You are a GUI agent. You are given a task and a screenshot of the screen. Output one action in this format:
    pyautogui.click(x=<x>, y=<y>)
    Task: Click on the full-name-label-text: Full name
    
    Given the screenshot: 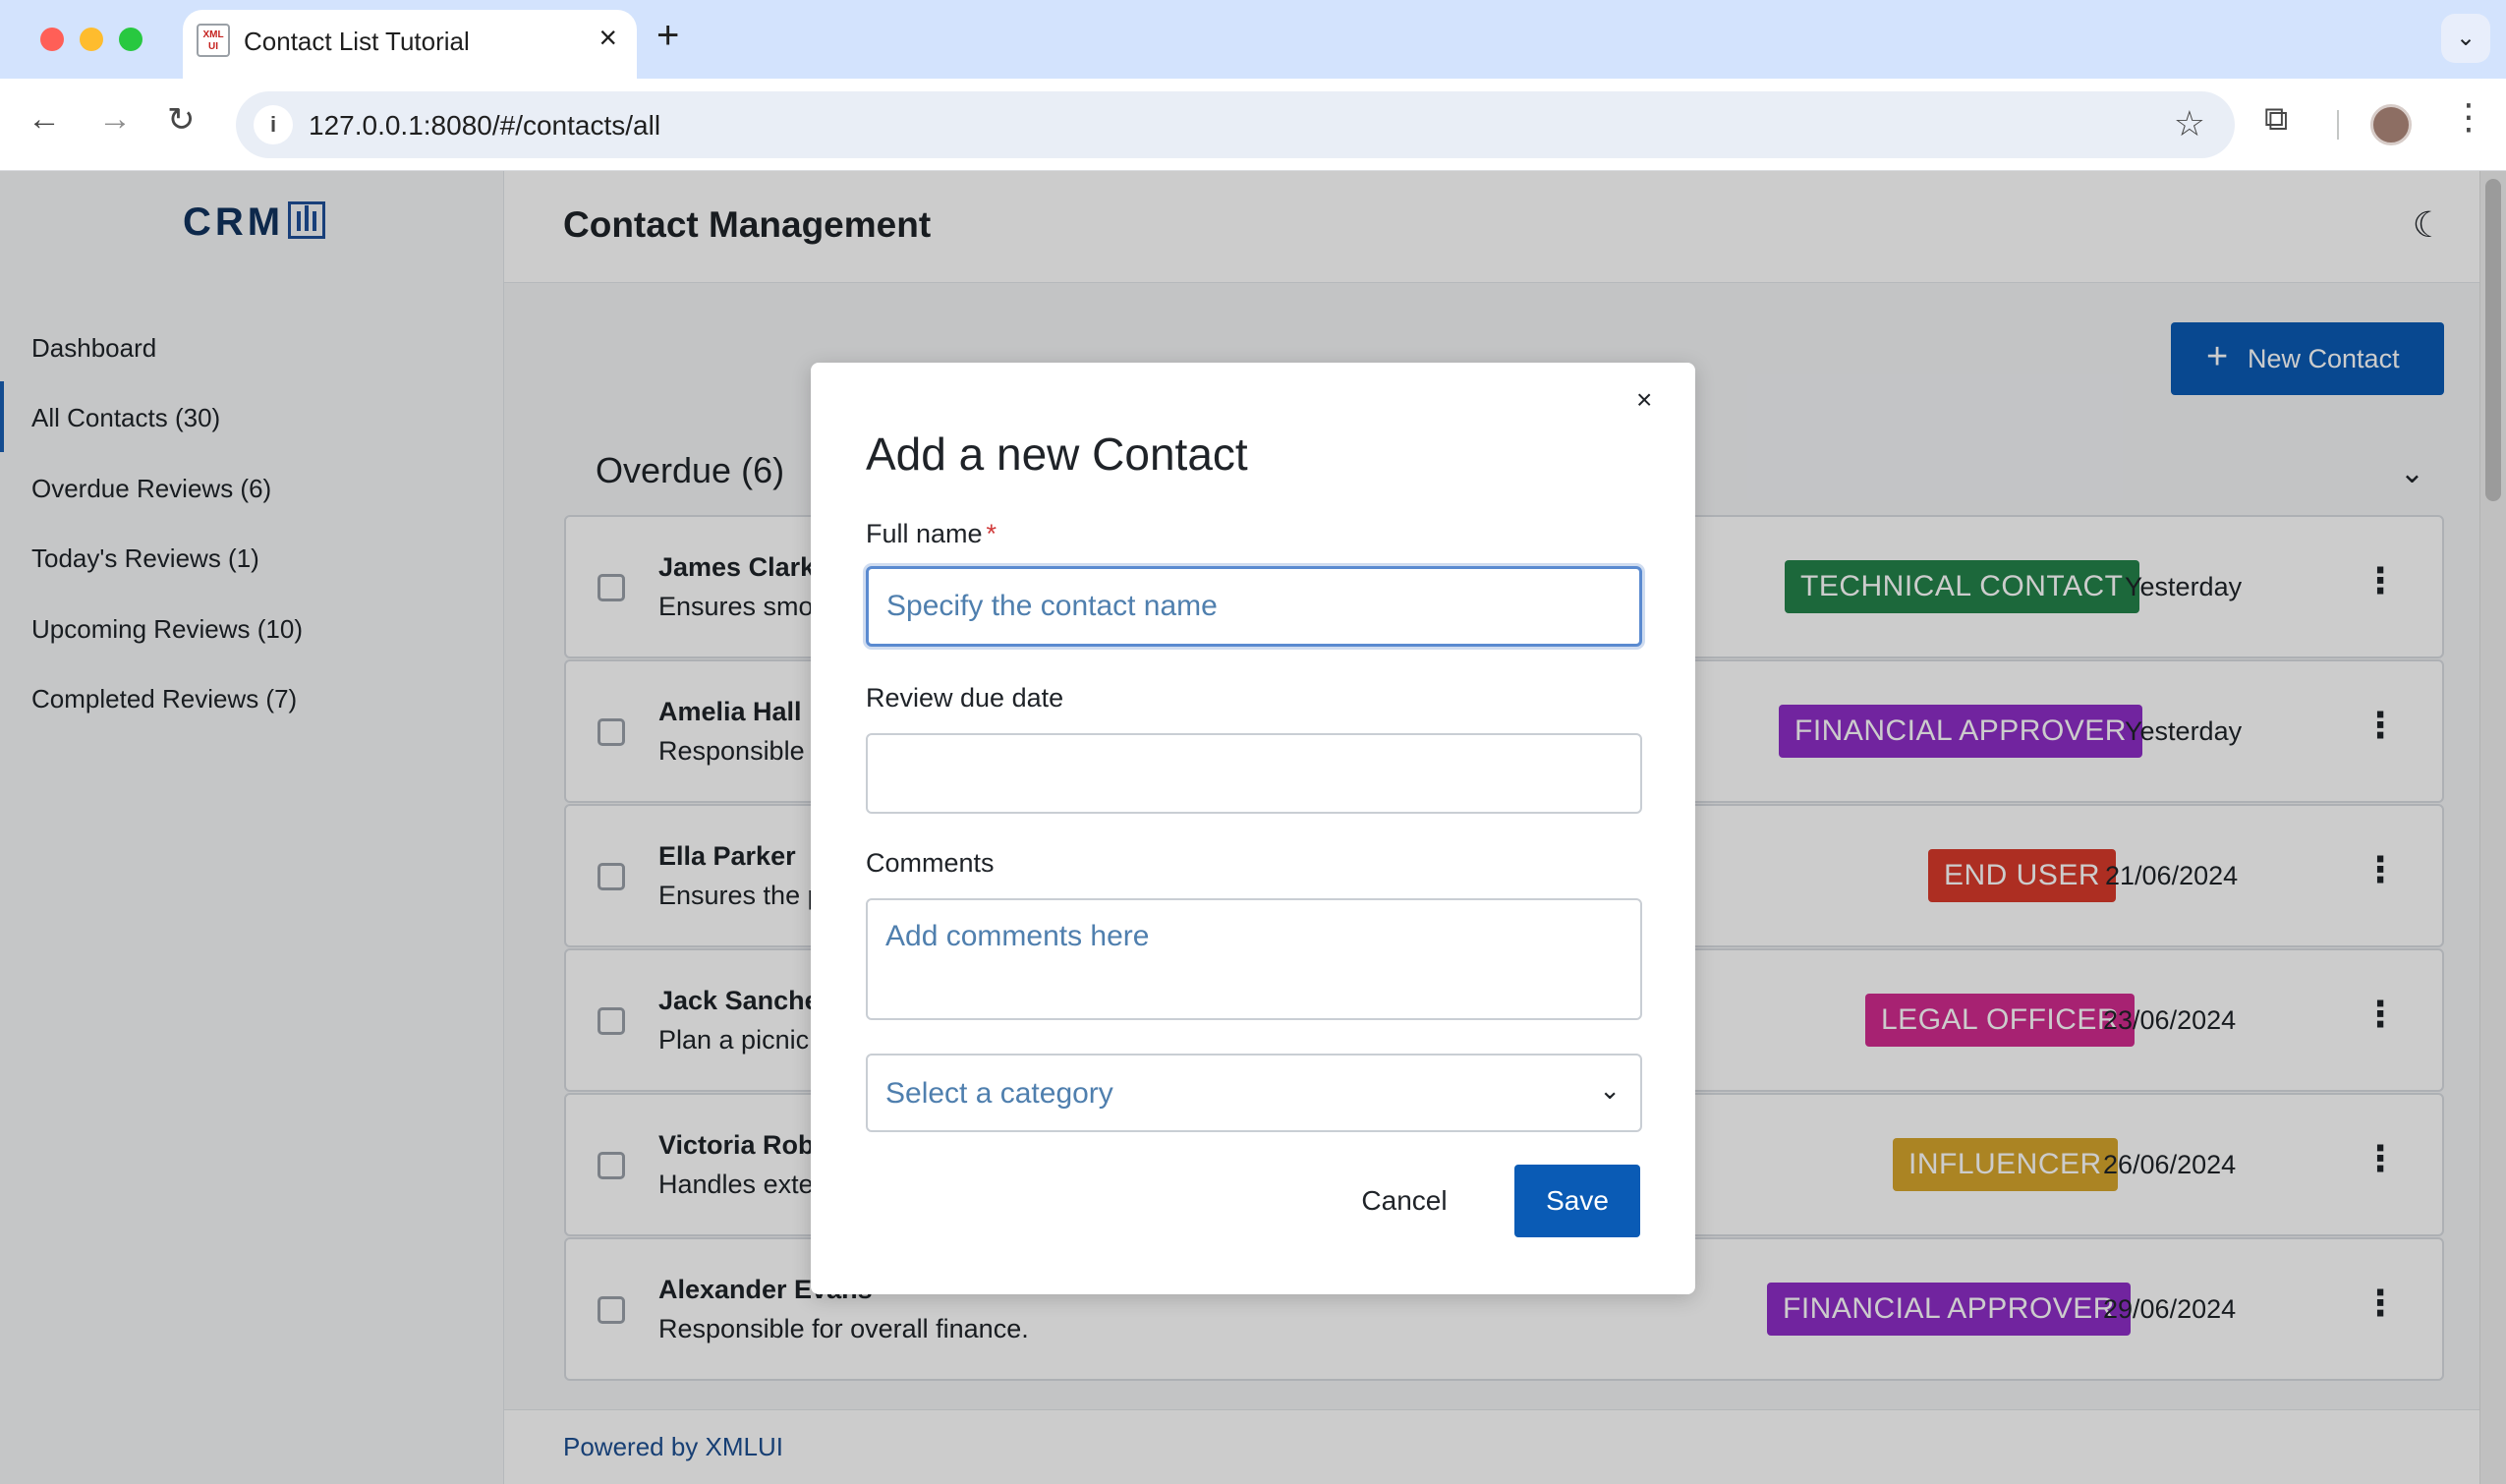 What is the action you would take?
    pyautogui.click(x=924, y=533)
    